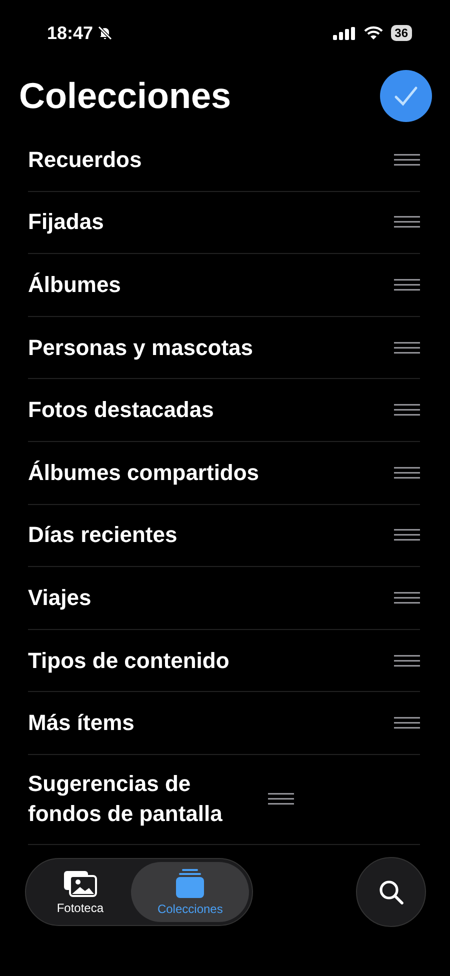  What do you see at coordinates (391, 892) in the screenshot?
I see `search-icon` at bounding box center [391, 892].